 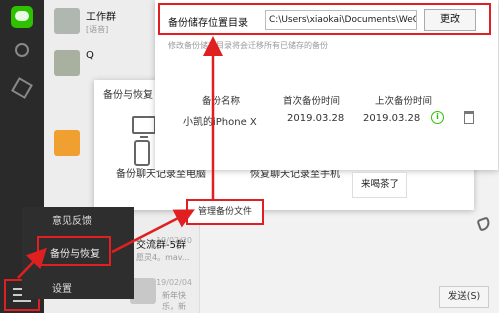 I want to click on arrow-menu-to-backup, so click(x=32, y=263).